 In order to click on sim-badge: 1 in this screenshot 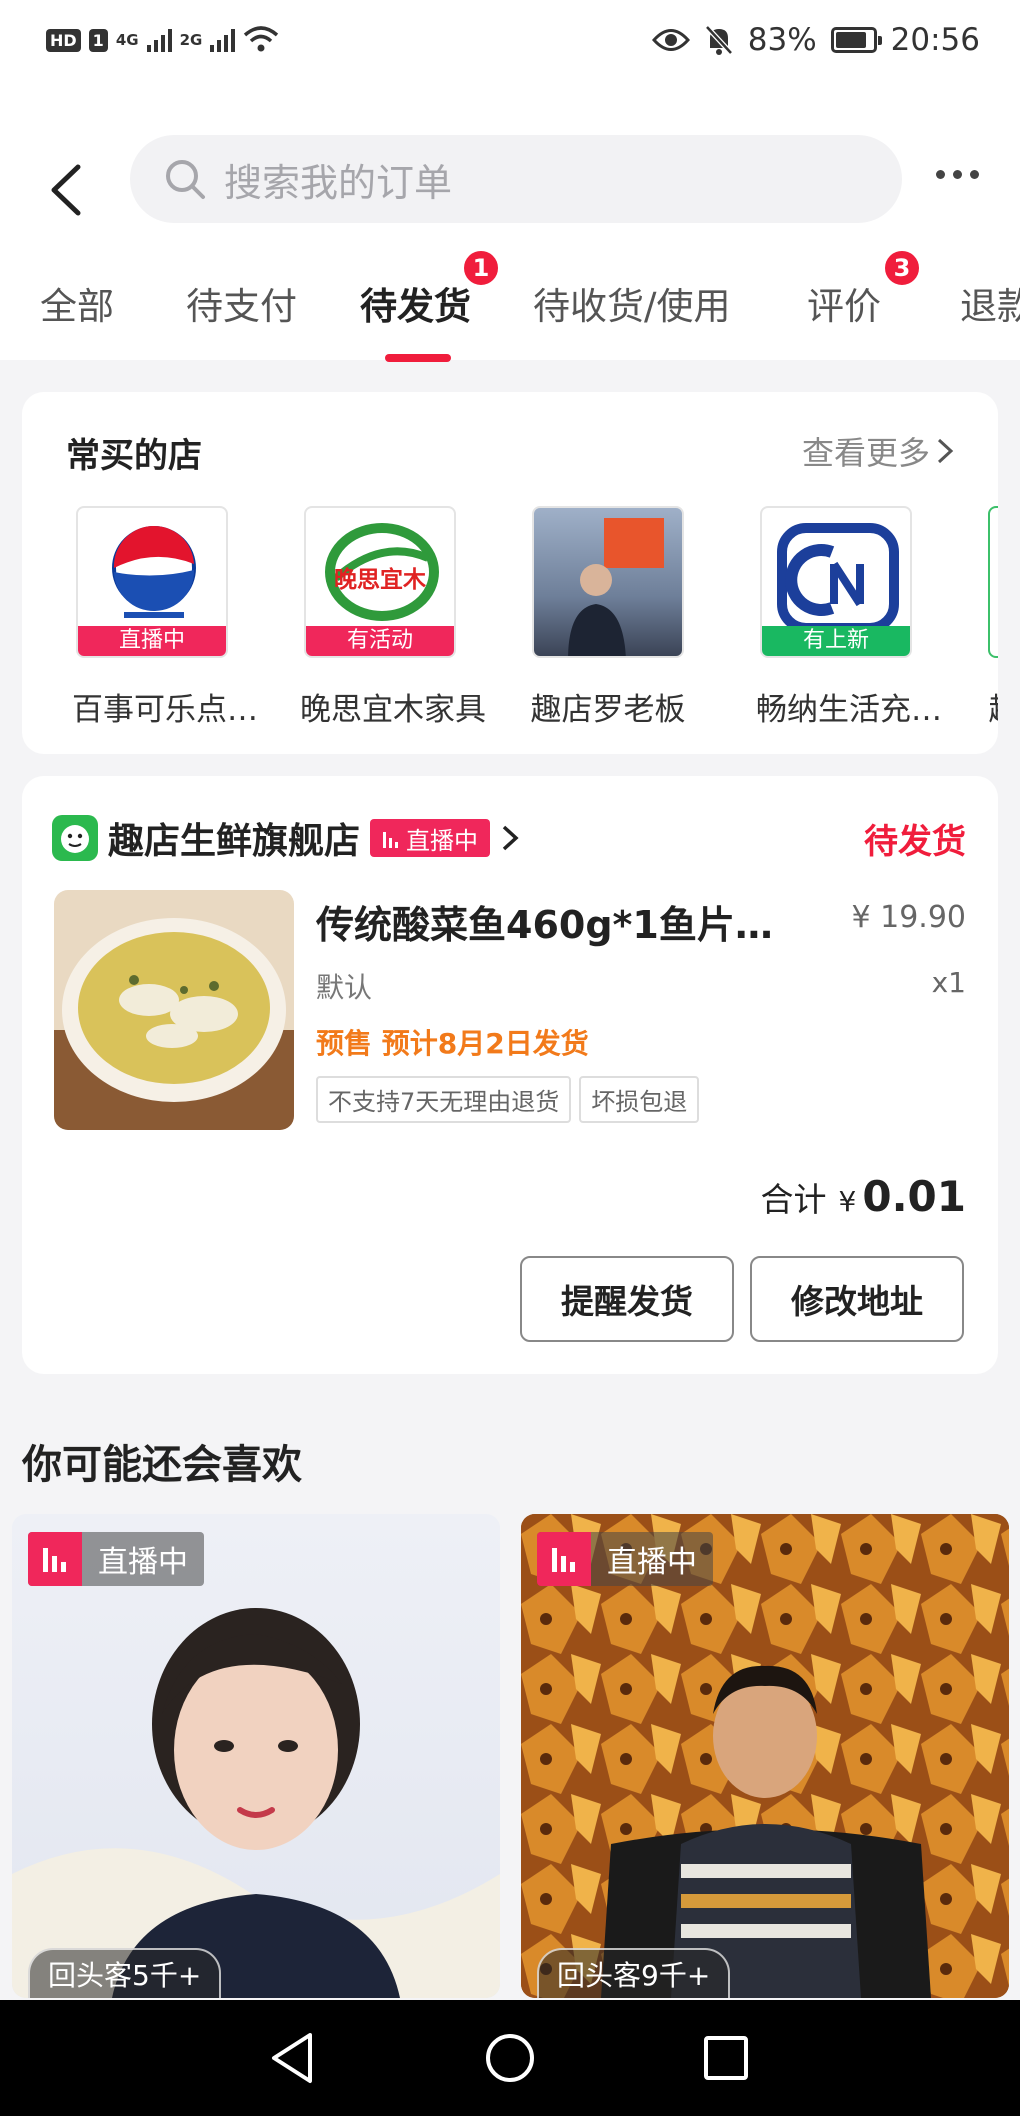, I will do `click(98, 40)`.